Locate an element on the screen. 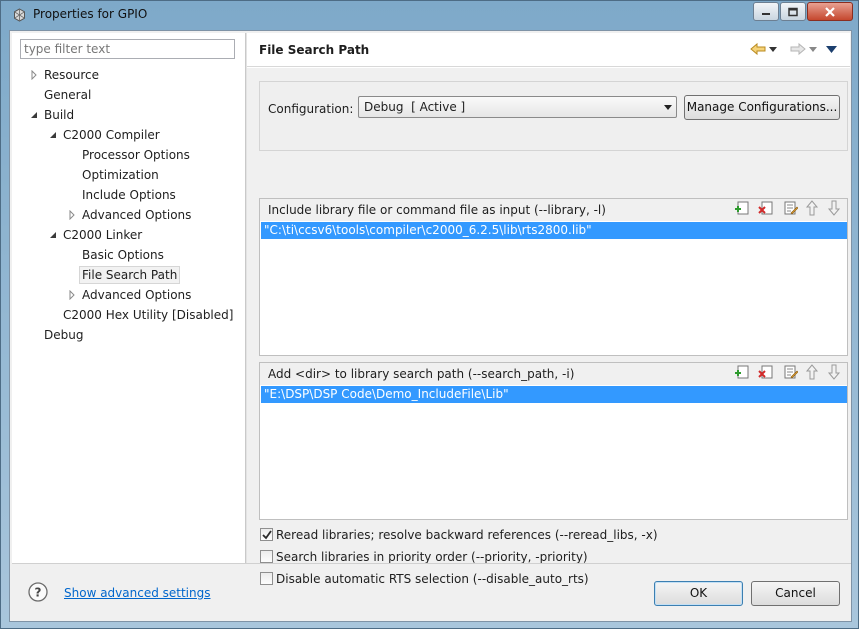  priority-order-checkbox is located at coordinates (266, 556).